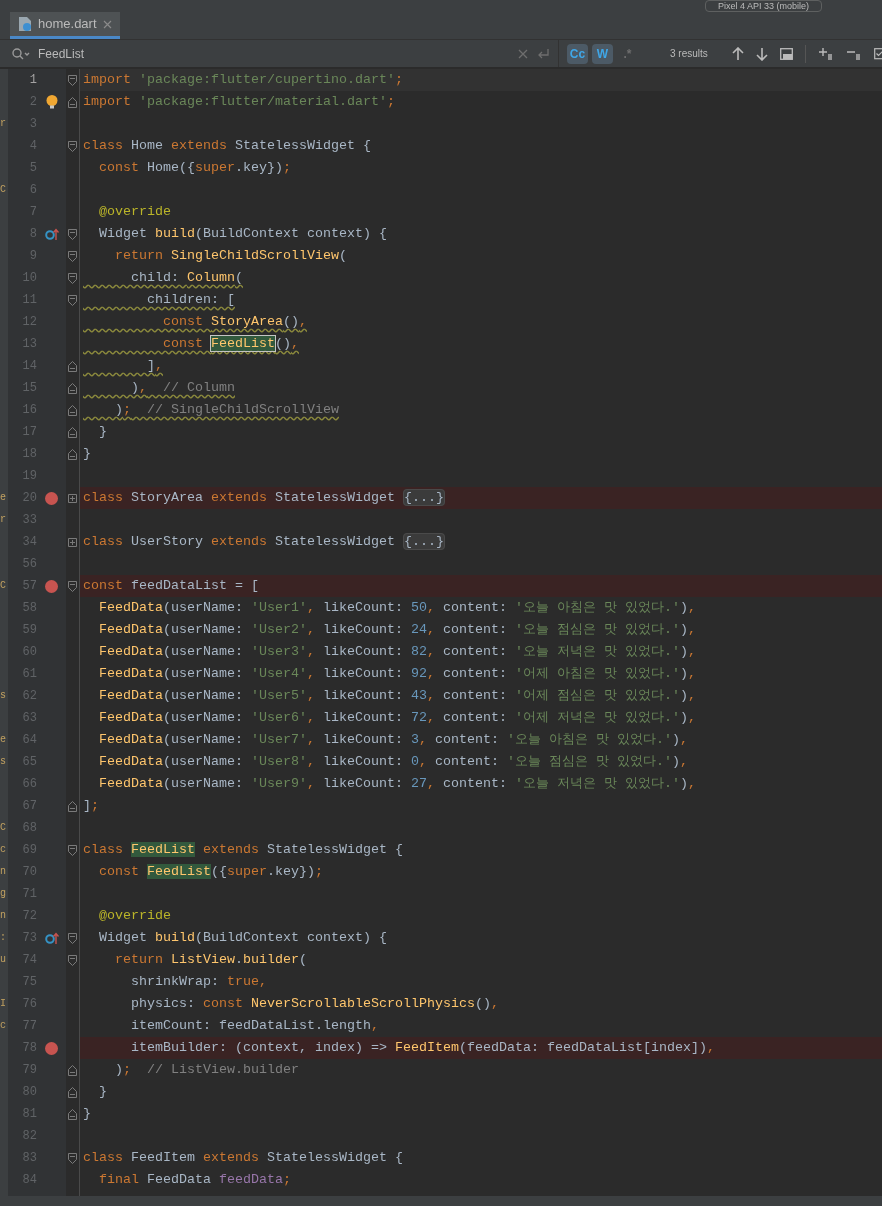 The image size is (882, 1206). Describe the element at coordinates (762, 53) in the screenshot. I see `next-occurrence-icon` at that location.